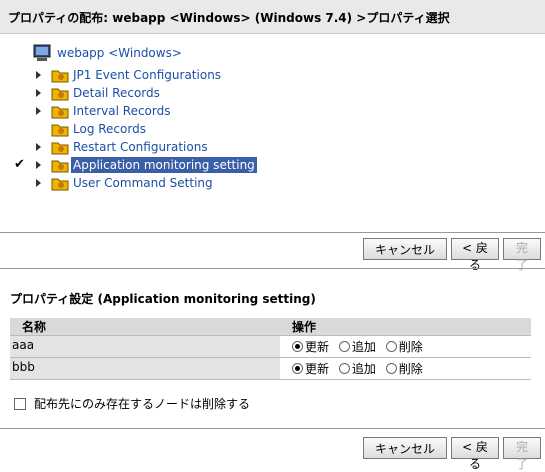 The height and width of the screenshot is (472, 545). What do you see at coordinates (164, 165) in the screenshot?
I see `tree-item-label: Application monitoring setting` at bounding box center [164, 165].